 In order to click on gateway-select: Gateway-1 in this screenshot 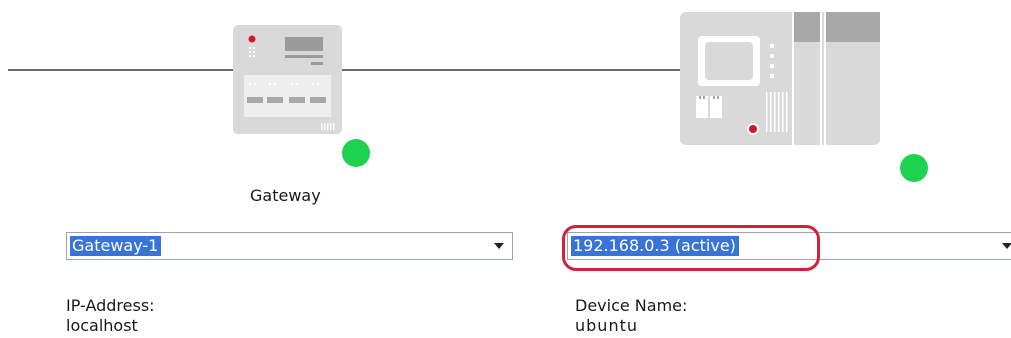, I will do `click(289, 246)`.